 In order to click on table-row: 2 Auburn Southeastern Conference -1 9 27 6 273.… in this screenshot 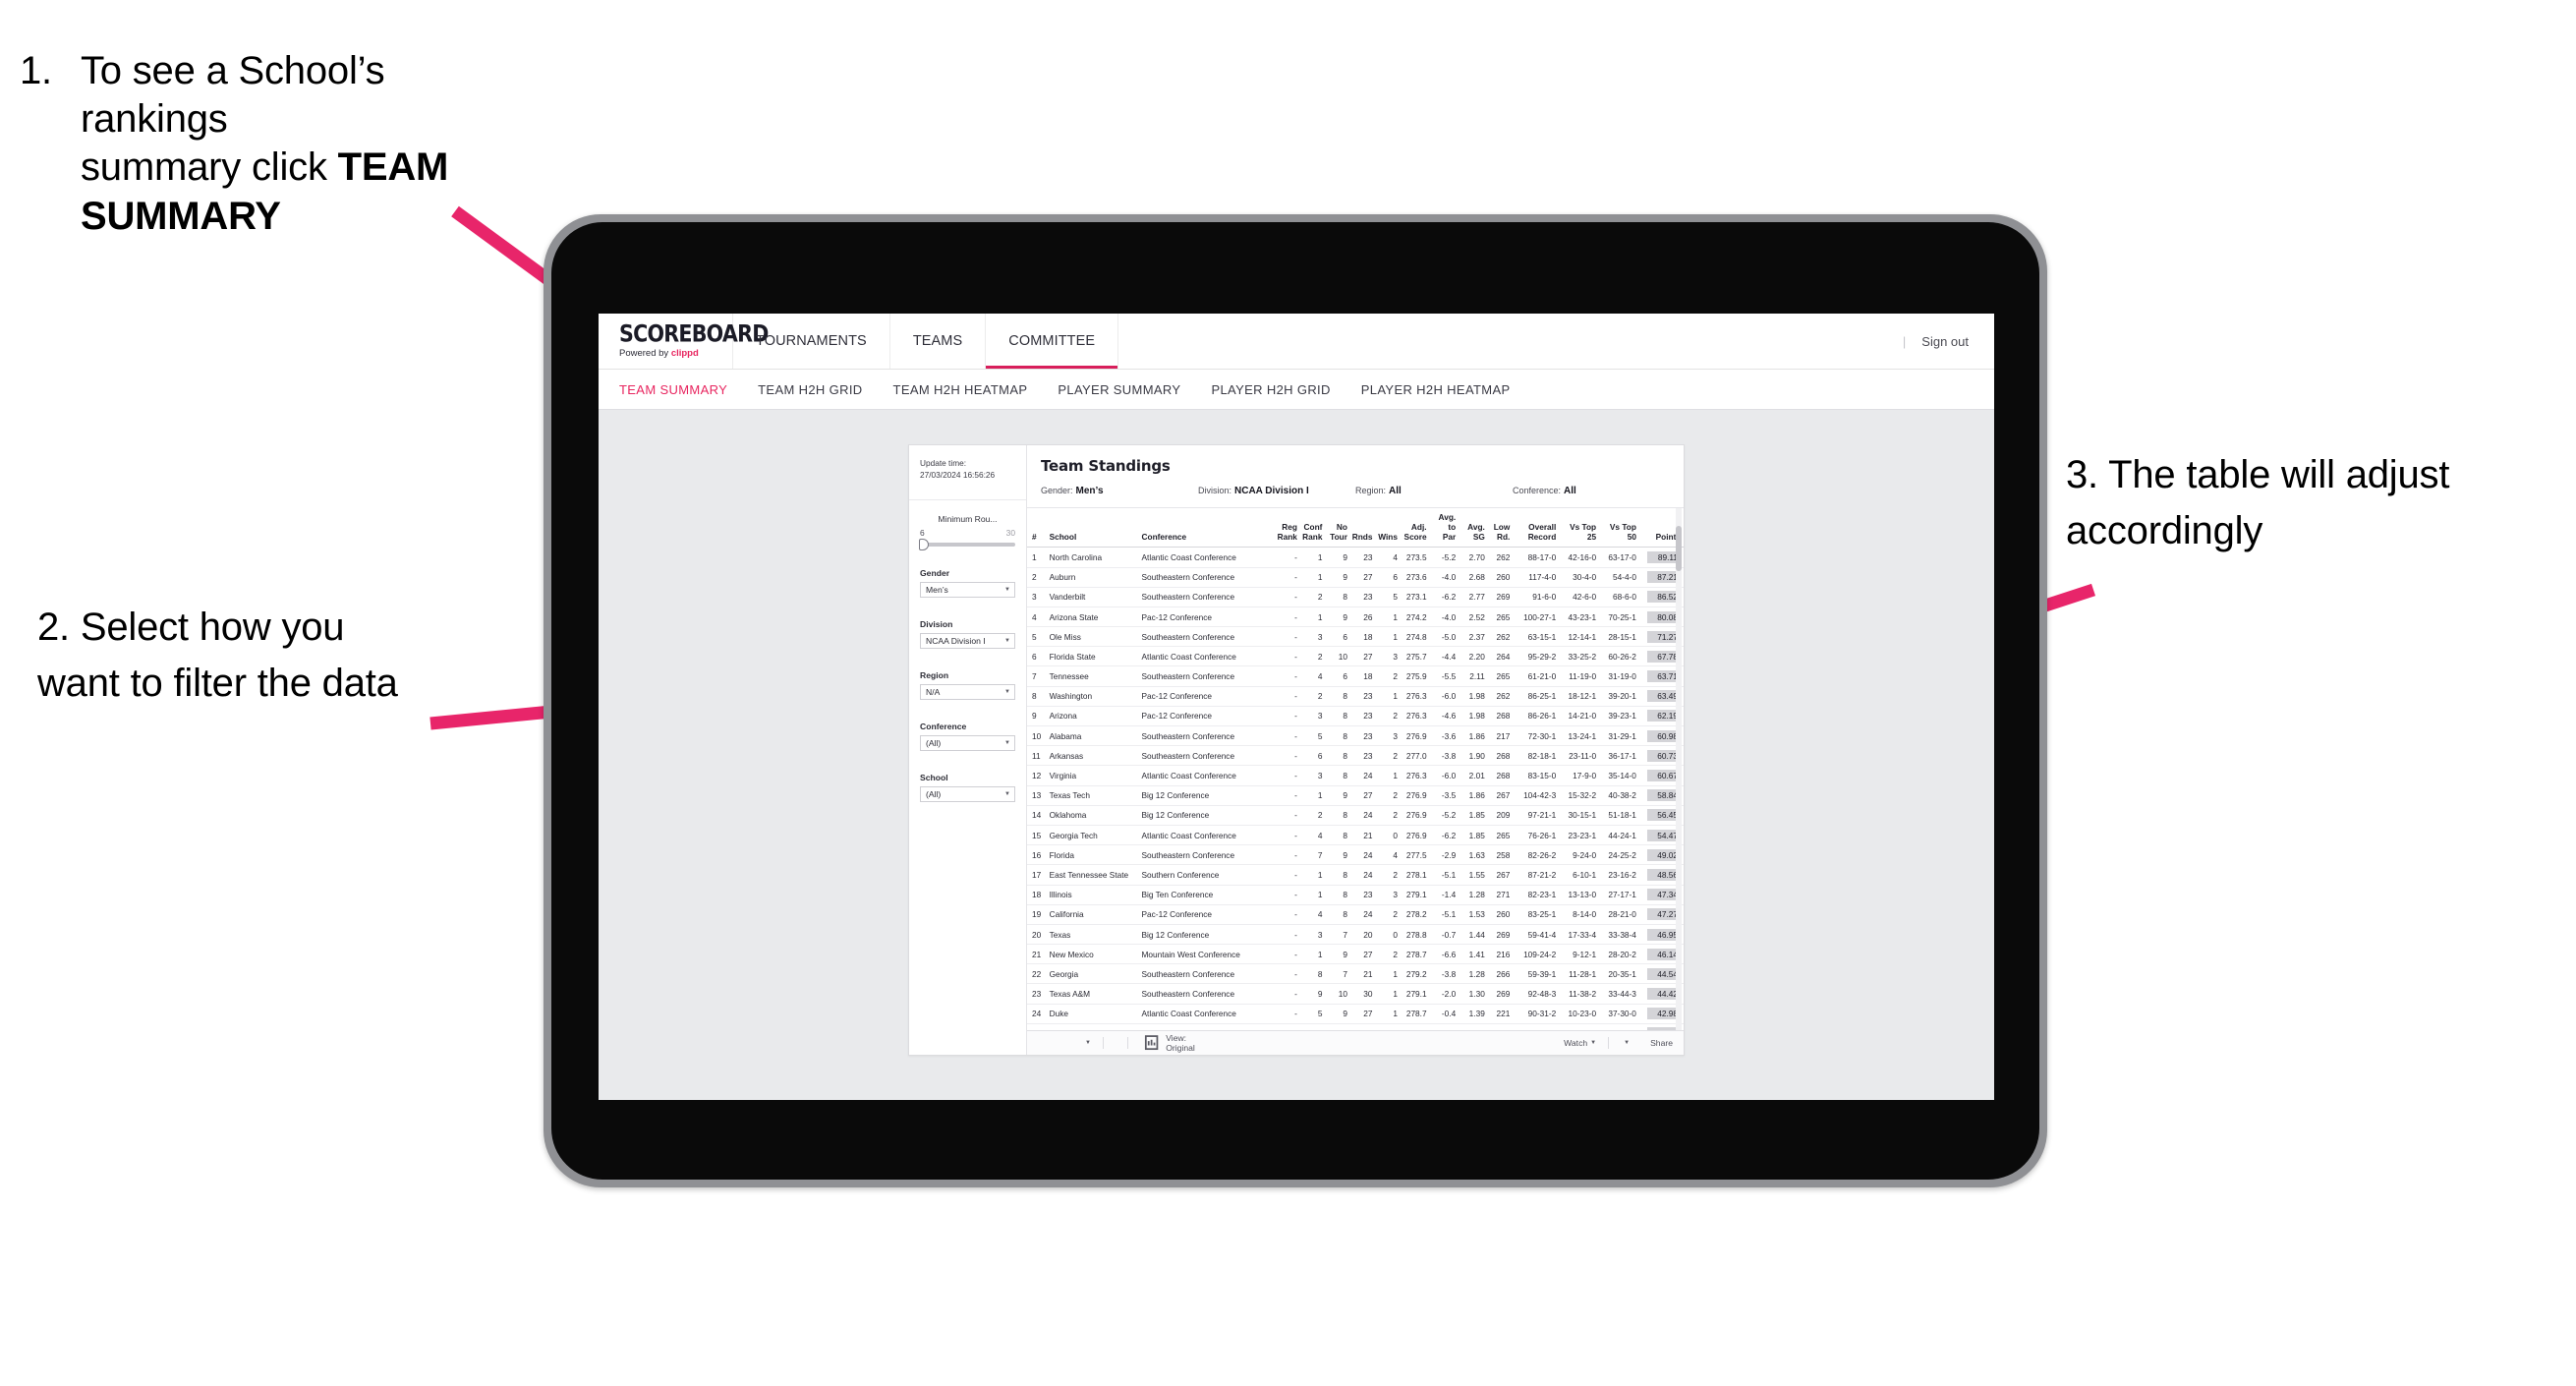, I will do `click(1355, 577)`.